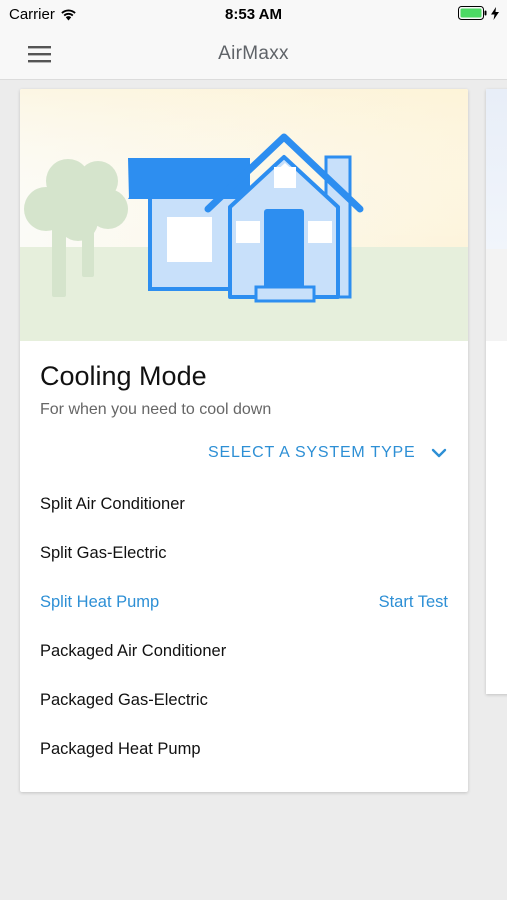  I want to click on clock: 8:53 AM, so click(253, 14).